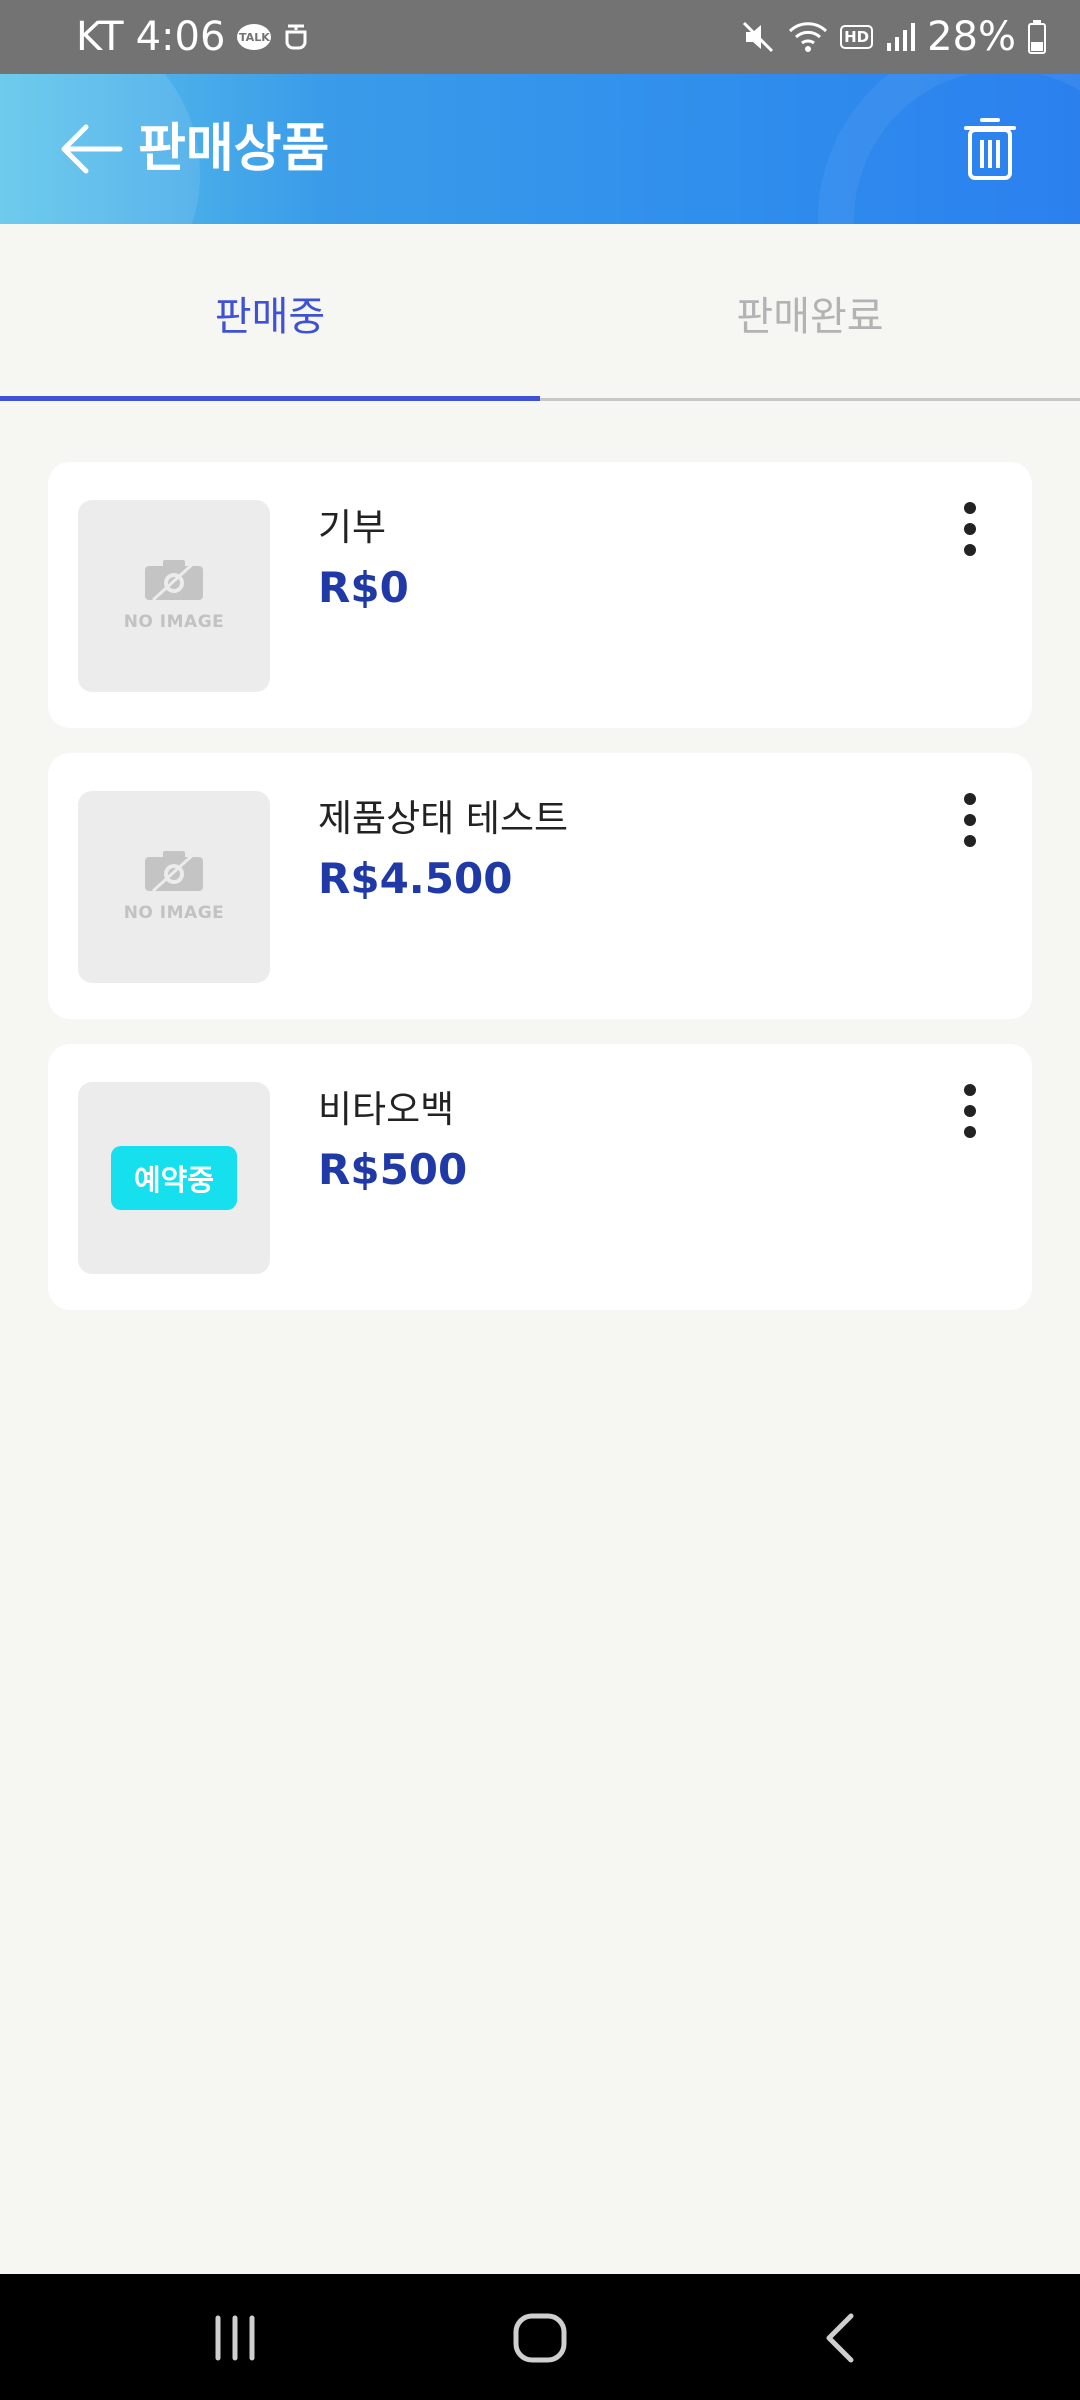 Image resolution: width=1080 pixels, height=2400 pixels. I want to click on tab-selling: 판매중, so click(270, 313).